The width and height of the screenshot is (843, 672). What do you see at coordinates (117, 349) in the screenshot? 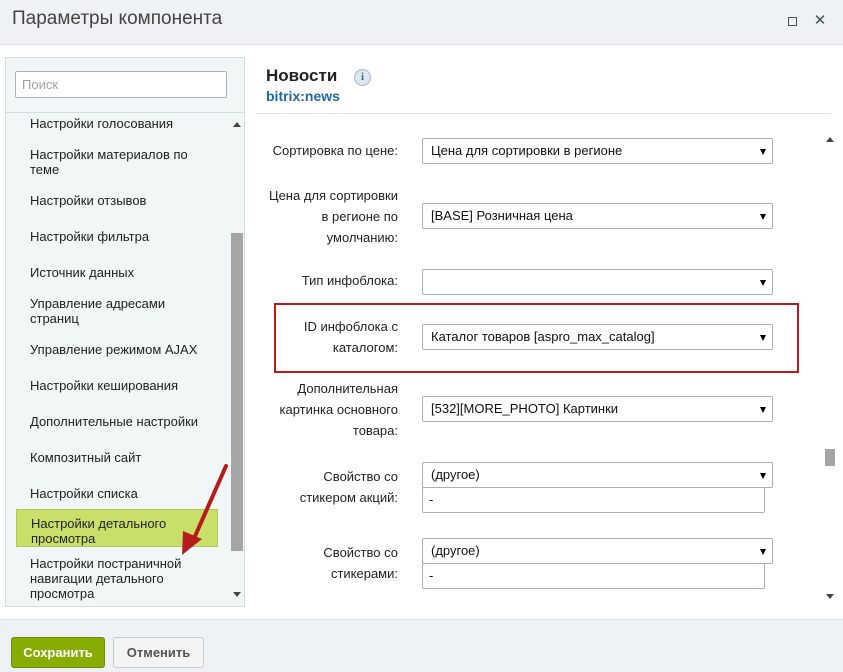
I see `sidebar-item-ajax-mode: Управление режимом AJAX` at bounding box center [117, 349].